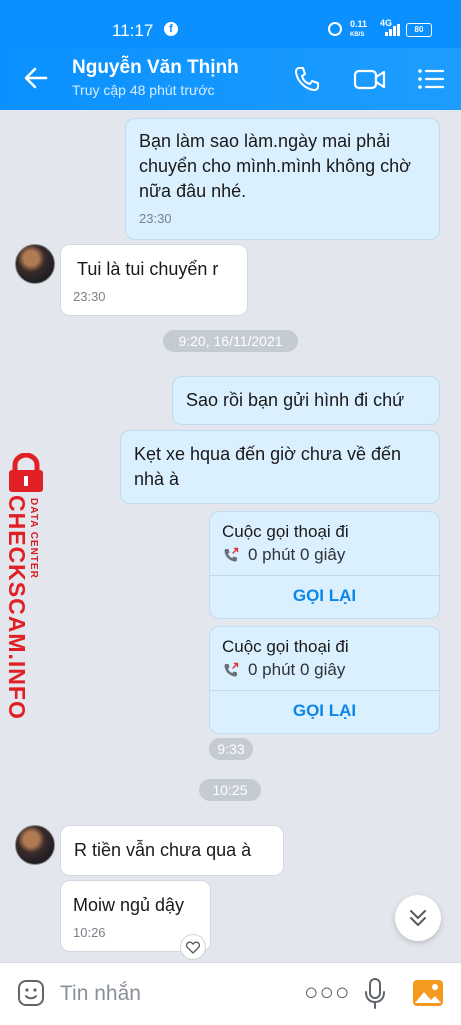  What do you see at coordinates (428, 993) in the screenshot?
I see `image-icon` at bounding box center [428, 993].